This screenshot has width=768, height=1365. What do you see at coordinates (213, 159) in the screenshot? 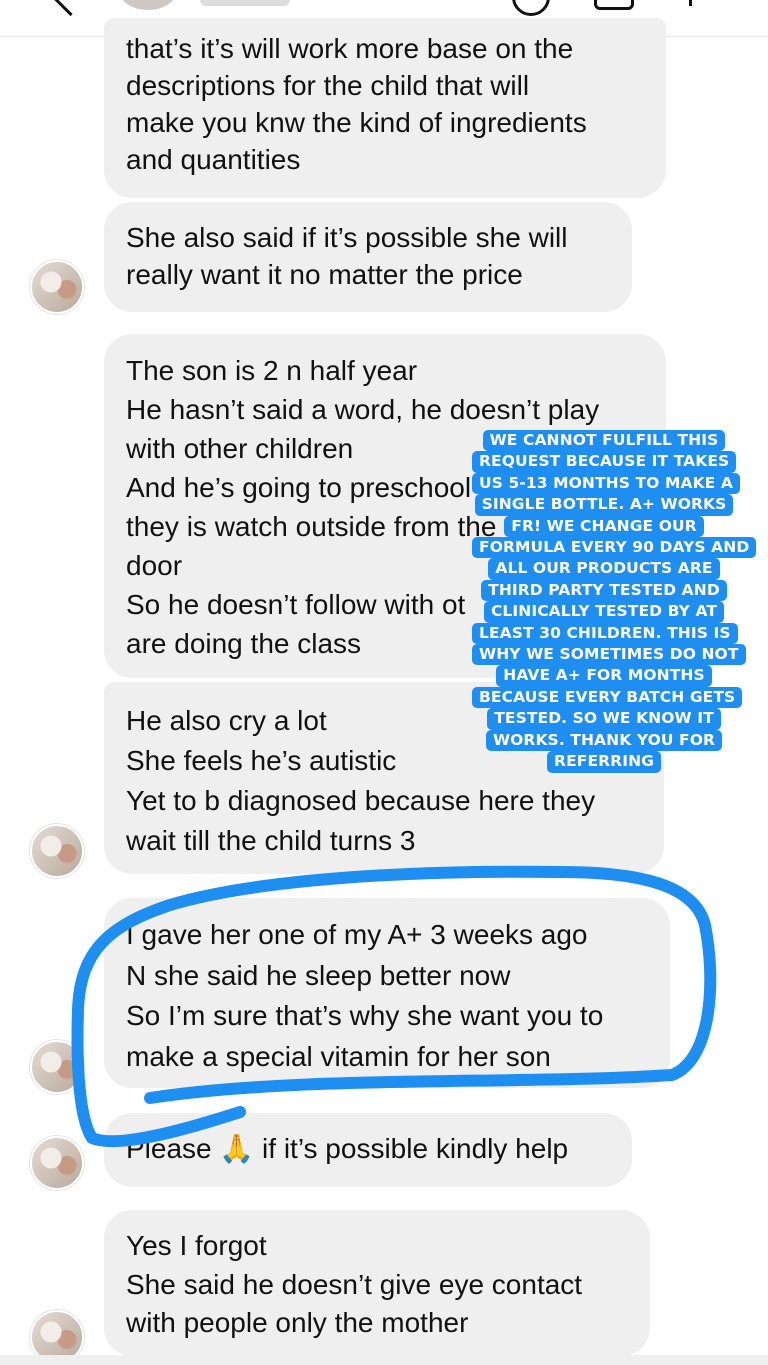
I see `message-text-line: and quantities` at bounding box center [213, 159].